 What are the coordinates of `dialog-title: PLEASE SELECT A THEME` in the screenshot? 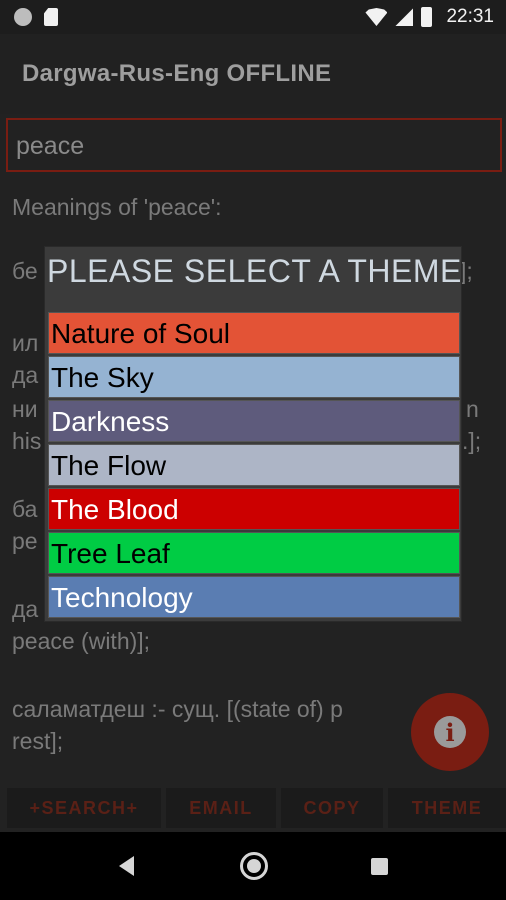 It's located at (254, 271).